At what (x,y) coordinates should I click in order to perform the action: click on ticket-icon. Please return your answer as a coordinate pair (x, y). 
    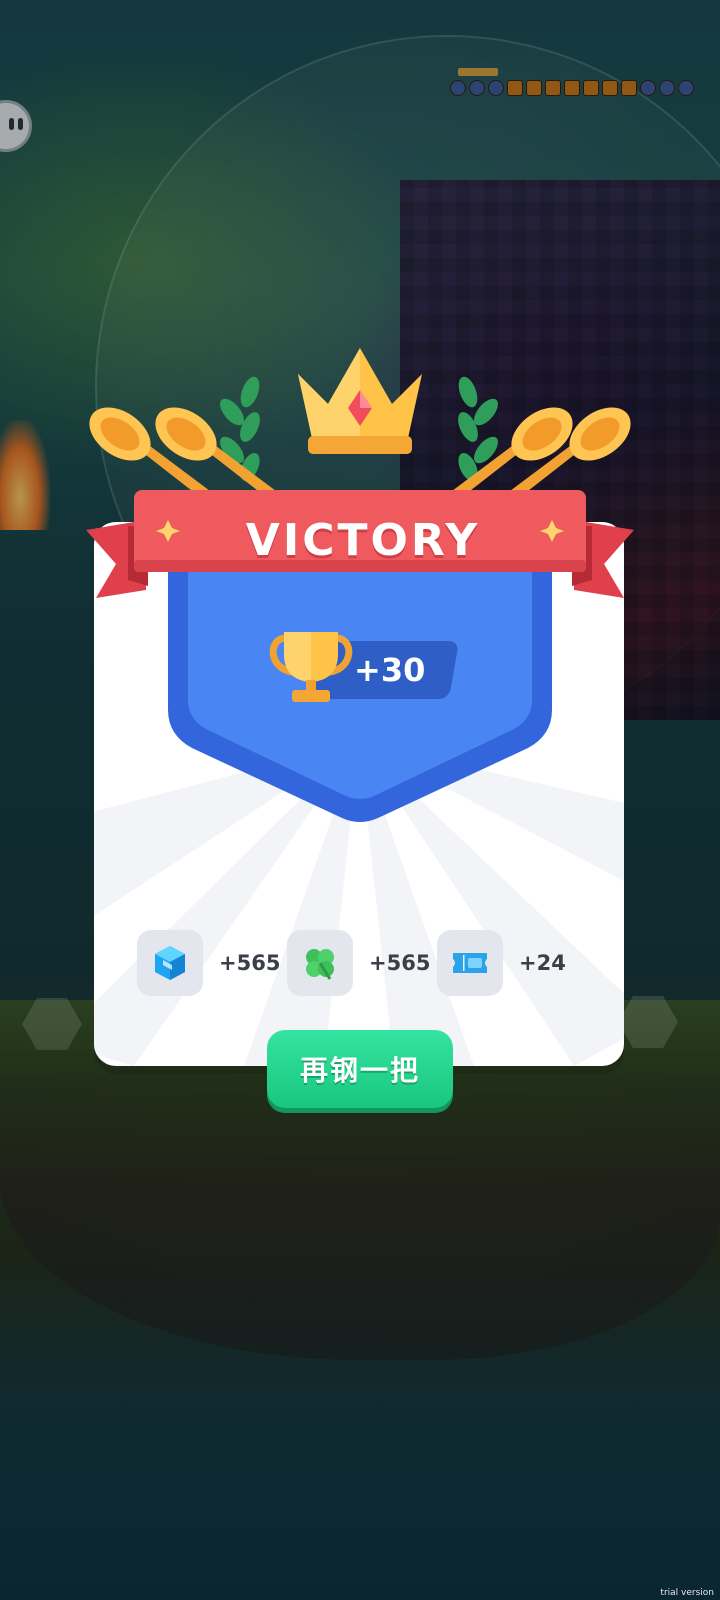
    Looking at the image, I should click on (470, 963).